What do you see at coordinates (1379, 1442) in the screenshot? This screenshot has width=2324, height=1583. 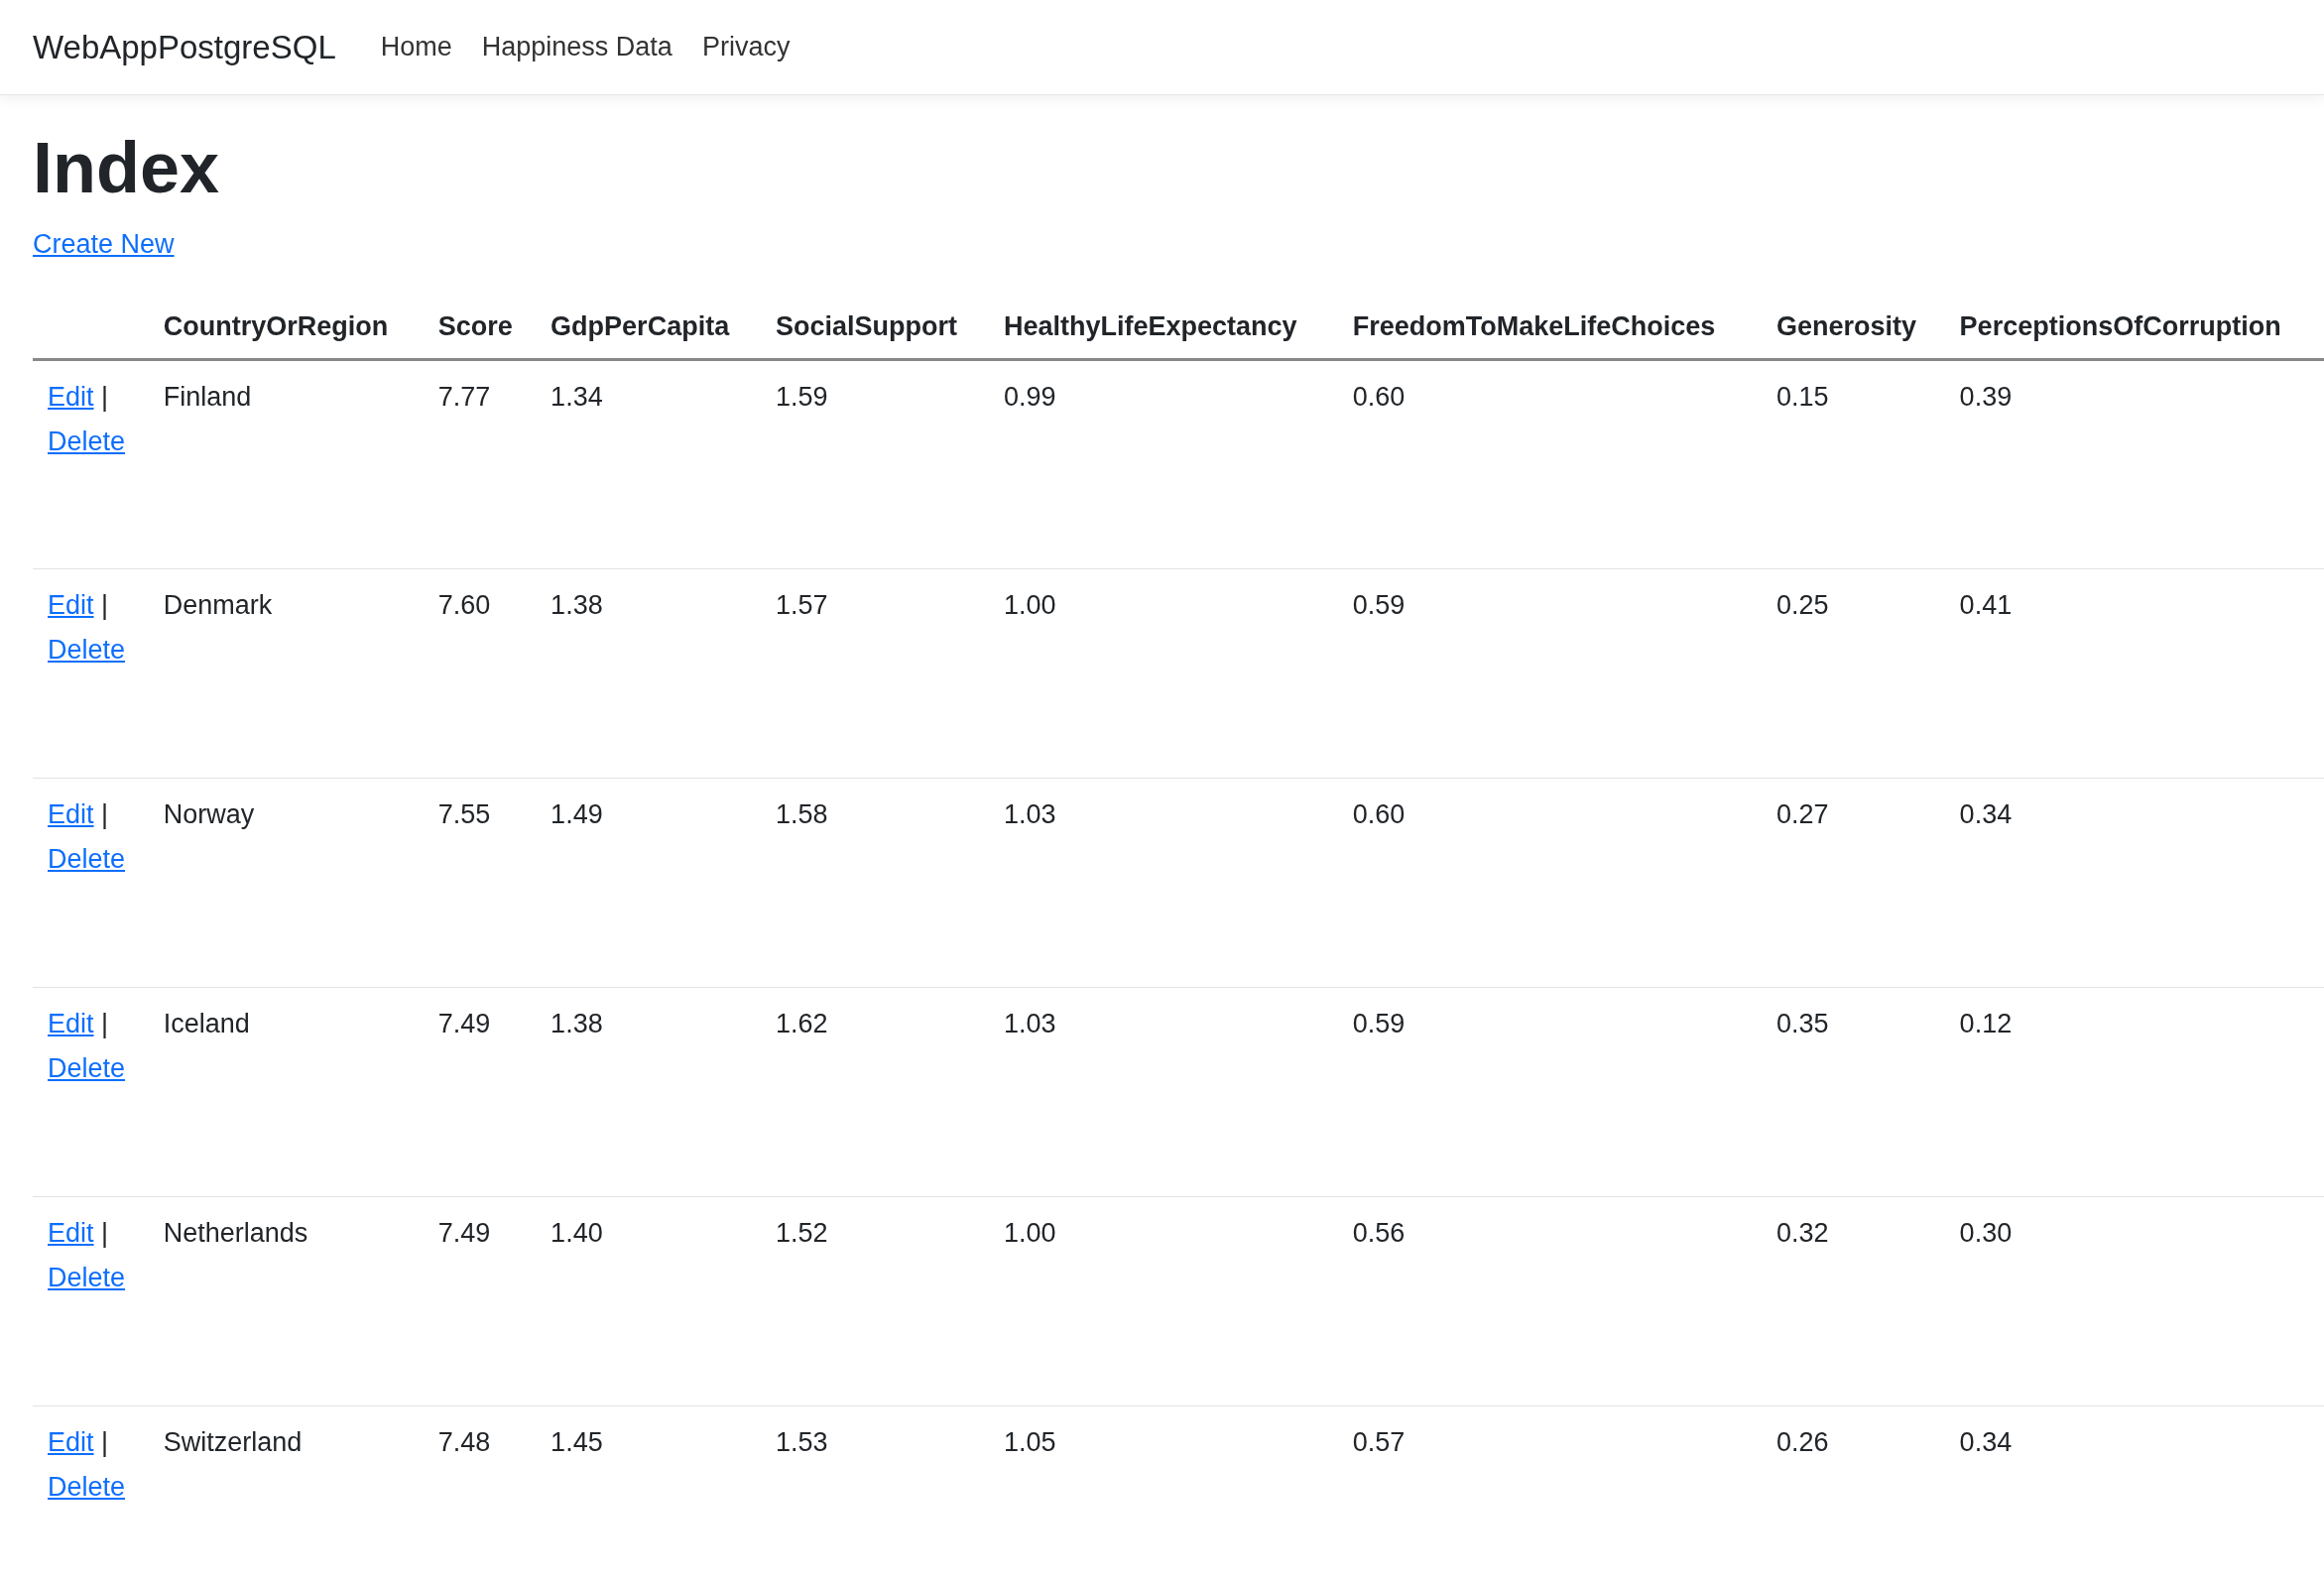 I see `table-cell: 0.57` at bounding box center [1379, 1442].